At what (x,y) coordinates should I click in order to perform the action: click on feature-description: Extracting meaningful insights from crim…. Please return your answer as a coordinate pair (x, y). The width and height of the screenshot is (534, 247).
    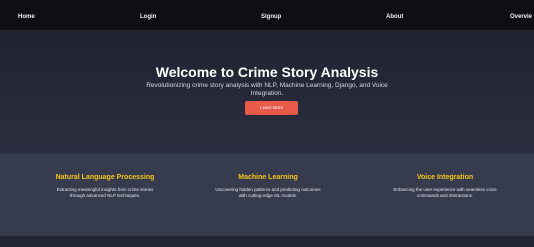
    Looking at the image, I should click on (105, 192).